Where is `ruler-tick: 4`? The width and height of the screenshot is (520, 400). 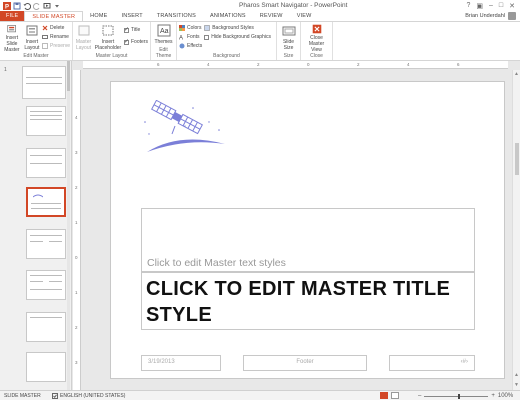
ruler-tick: 4 is located at coordinates (76, 117).